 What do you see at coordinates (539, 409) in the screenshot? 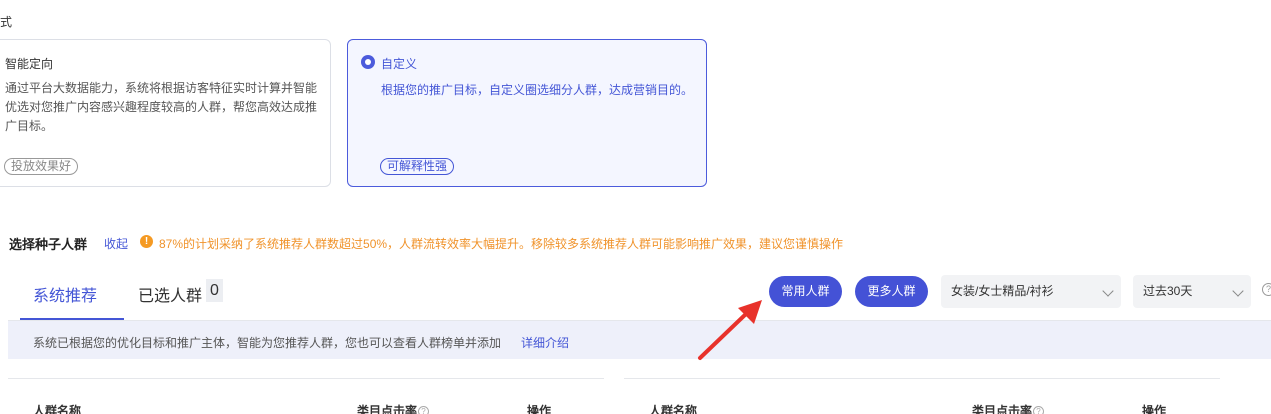
I see `left-col-action-header: 操作` at bounding box center [539, 409].